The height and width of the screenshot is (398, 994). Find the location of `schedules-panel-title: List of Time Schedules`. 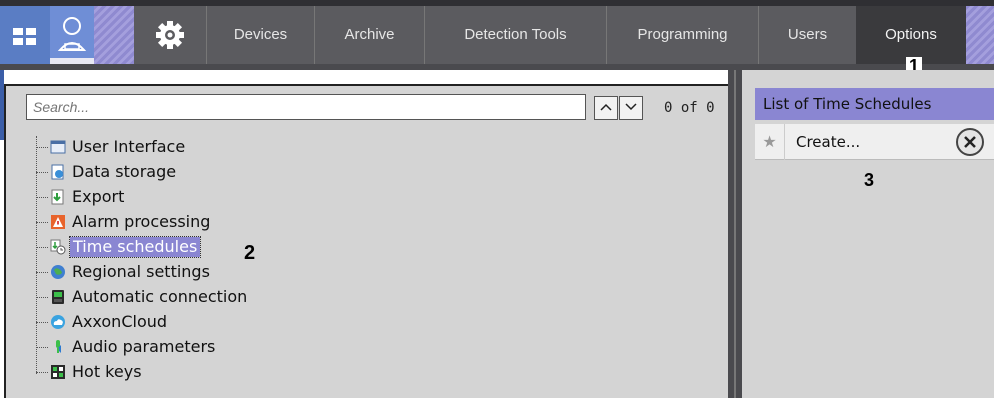

schedules-panel-title: List of Time Schedules is located at coordinates (874, 104).